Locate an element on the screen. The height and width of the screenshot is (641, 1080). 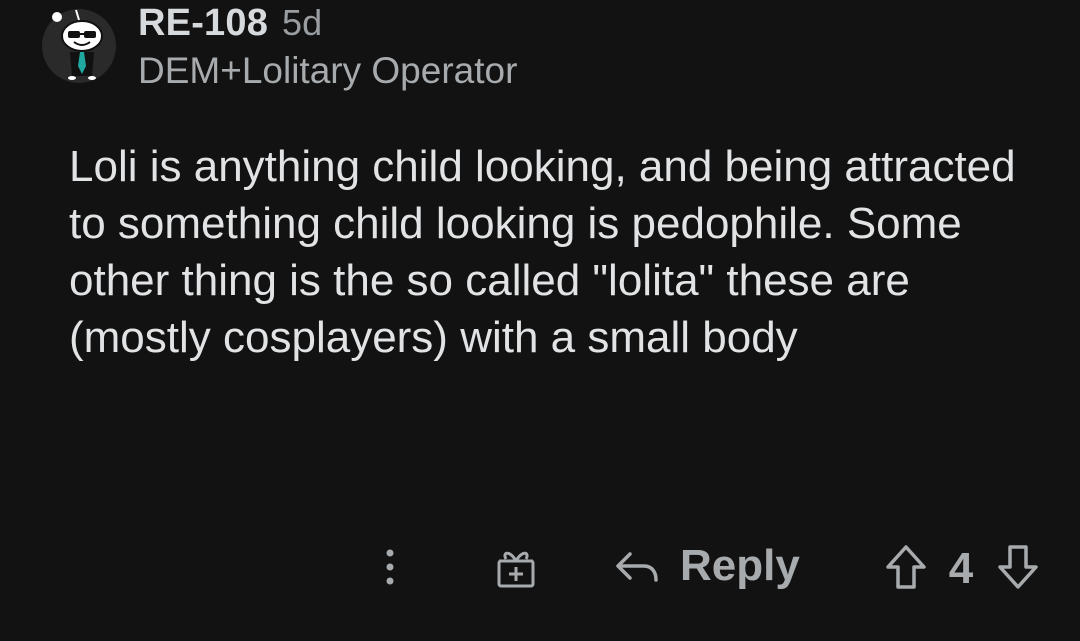
reply-arrow-icon is located at coordinates (637, 567).